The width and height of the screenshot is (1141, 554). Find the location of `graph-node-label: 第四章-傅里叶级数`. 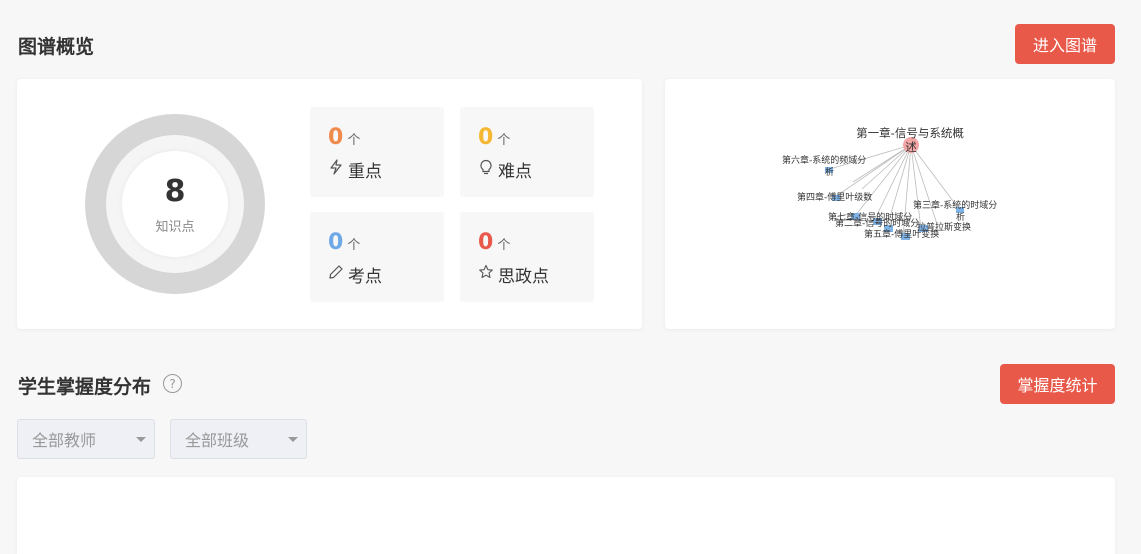

graph-node-label: 第四章-傅里叶级数 is located at coordinates (834, 197).